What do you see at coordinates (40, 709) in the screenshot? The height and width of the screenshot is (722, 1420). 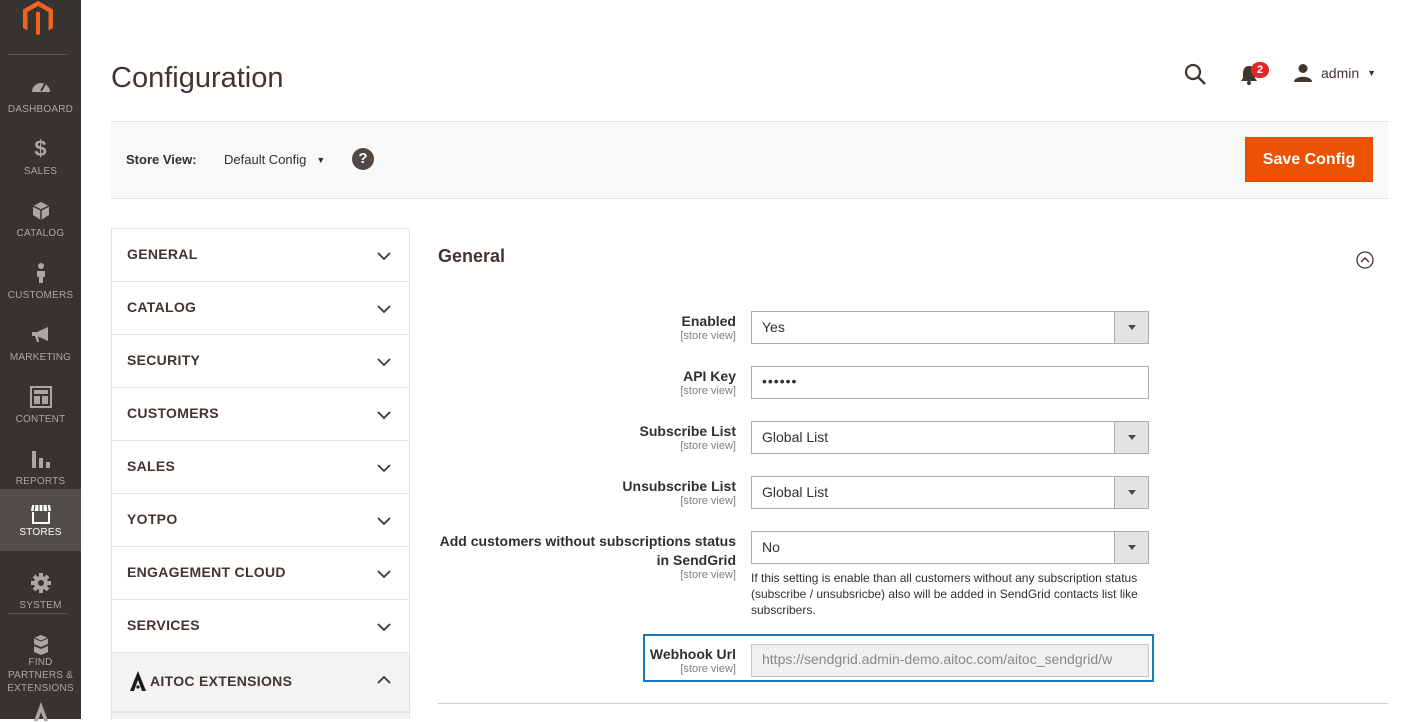 I see `menu-item-aitoc` at bounding box center [40, 709].